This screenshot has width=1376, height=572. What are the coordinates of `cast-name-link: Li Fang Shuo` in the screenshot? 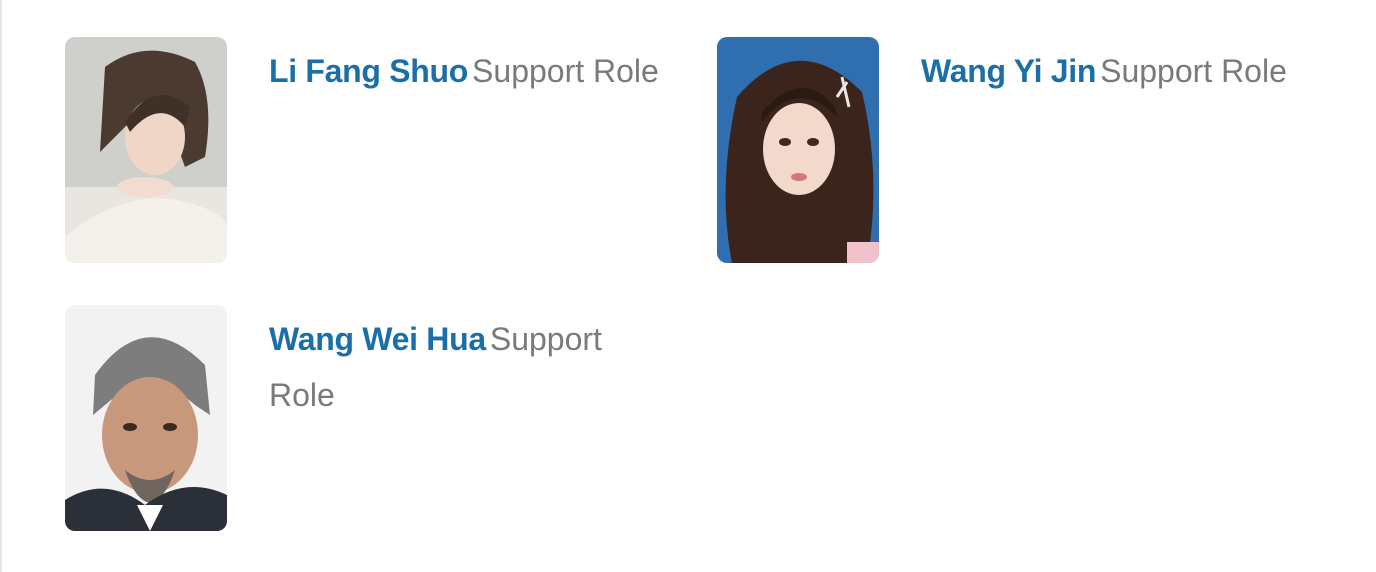 It's located at (368, 71).